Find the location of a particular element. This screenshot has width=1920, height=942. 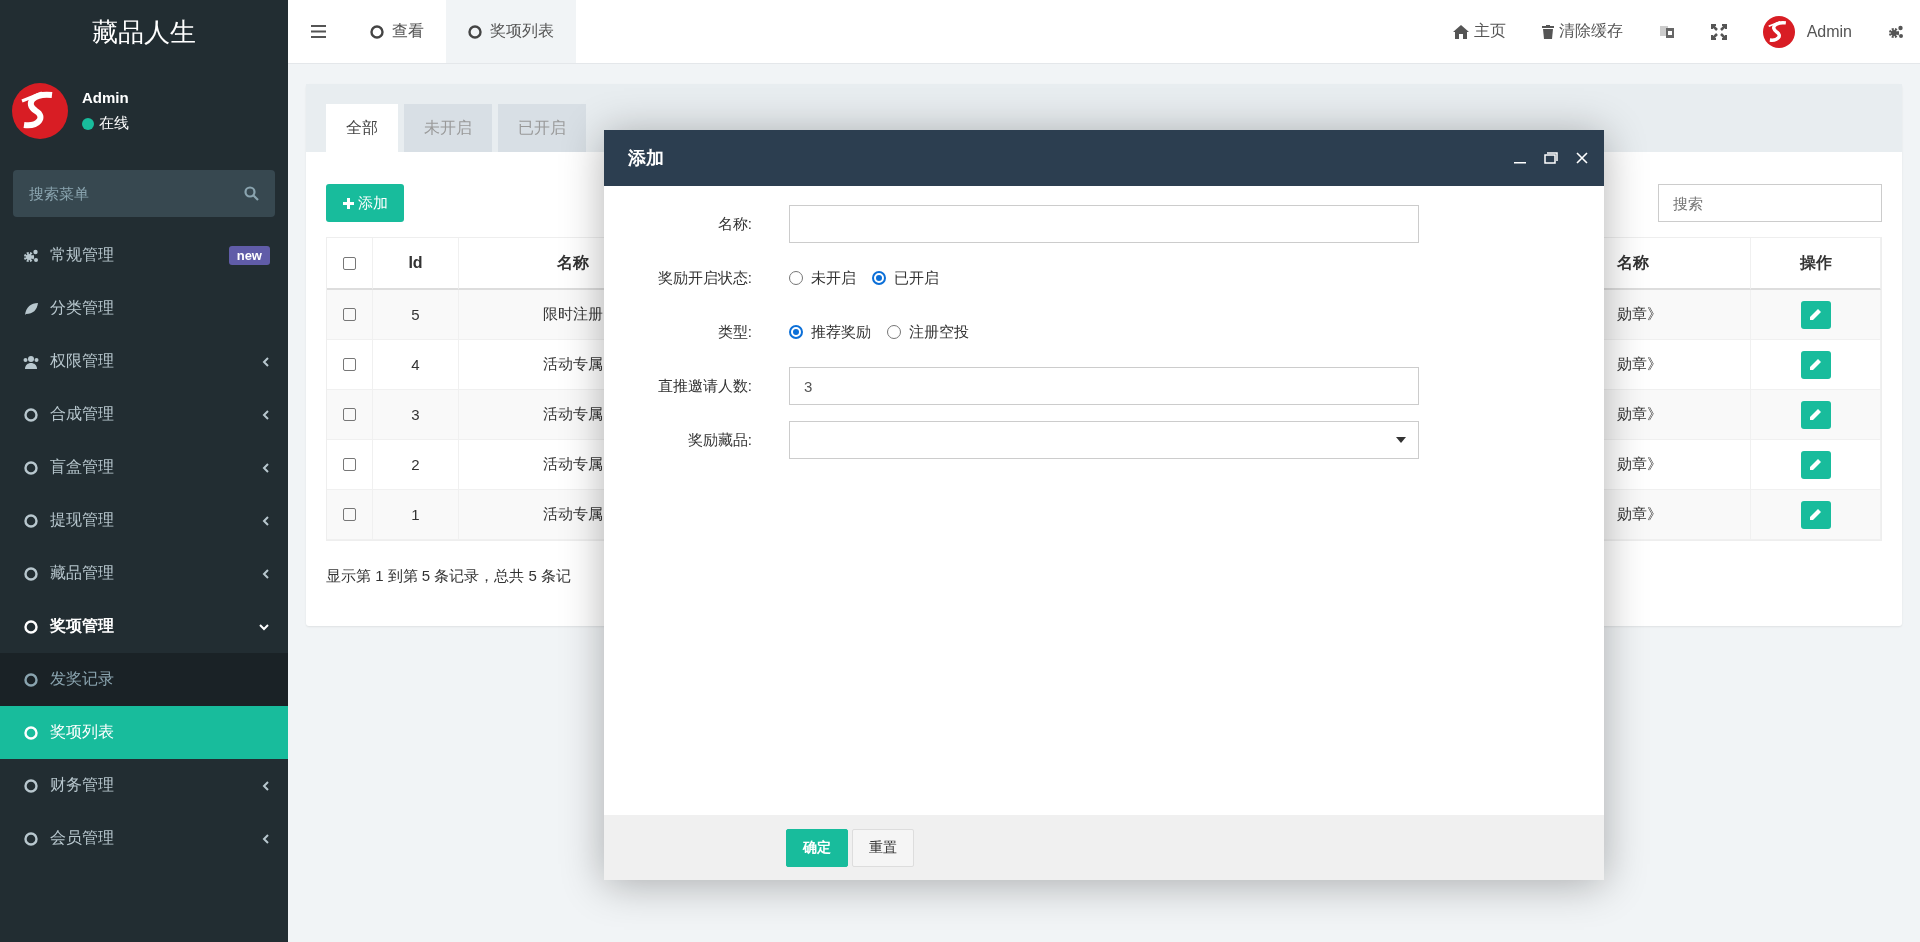

translate-icon is located at coordinates (1666, 31).